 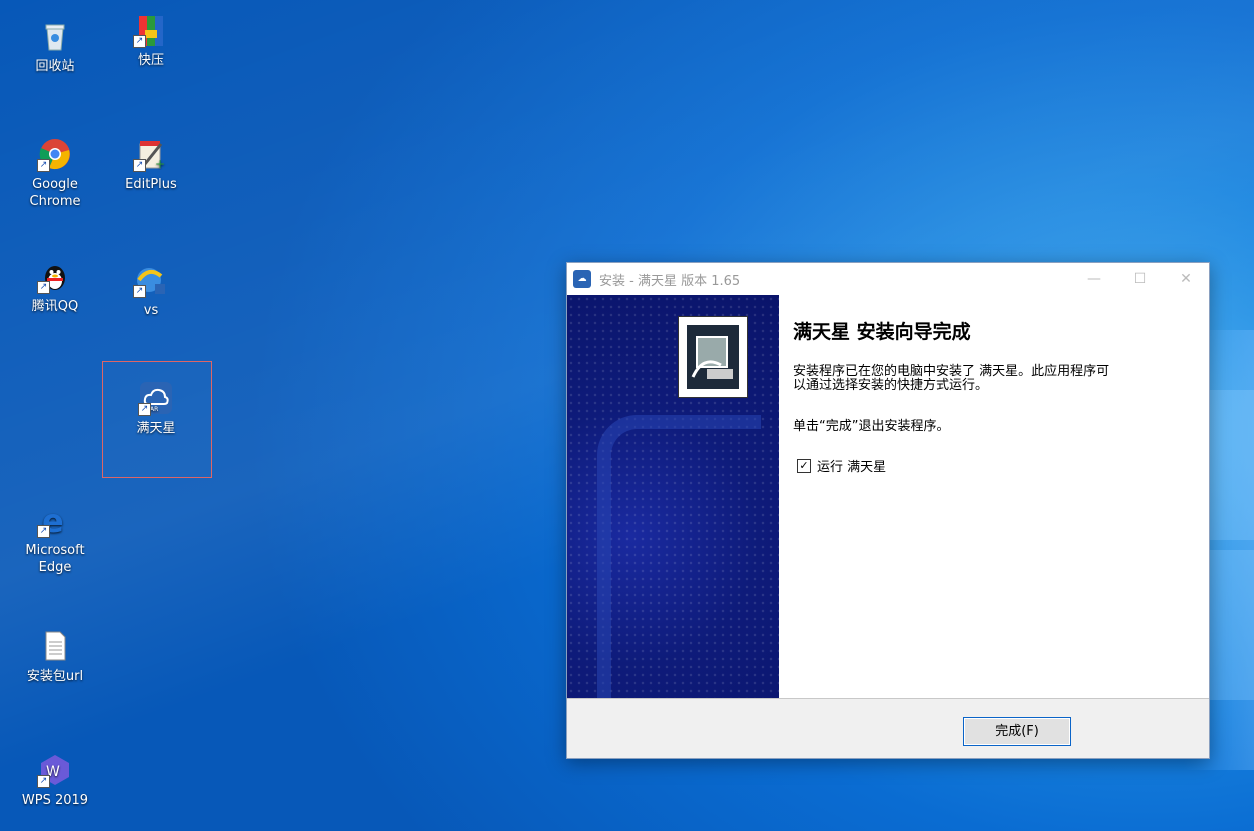 What do you see at coordinates (670, 281) in the screenshot?
I see `window-title: 安装 - 满天星 版本 1.65` at bounding box center [670, 281].